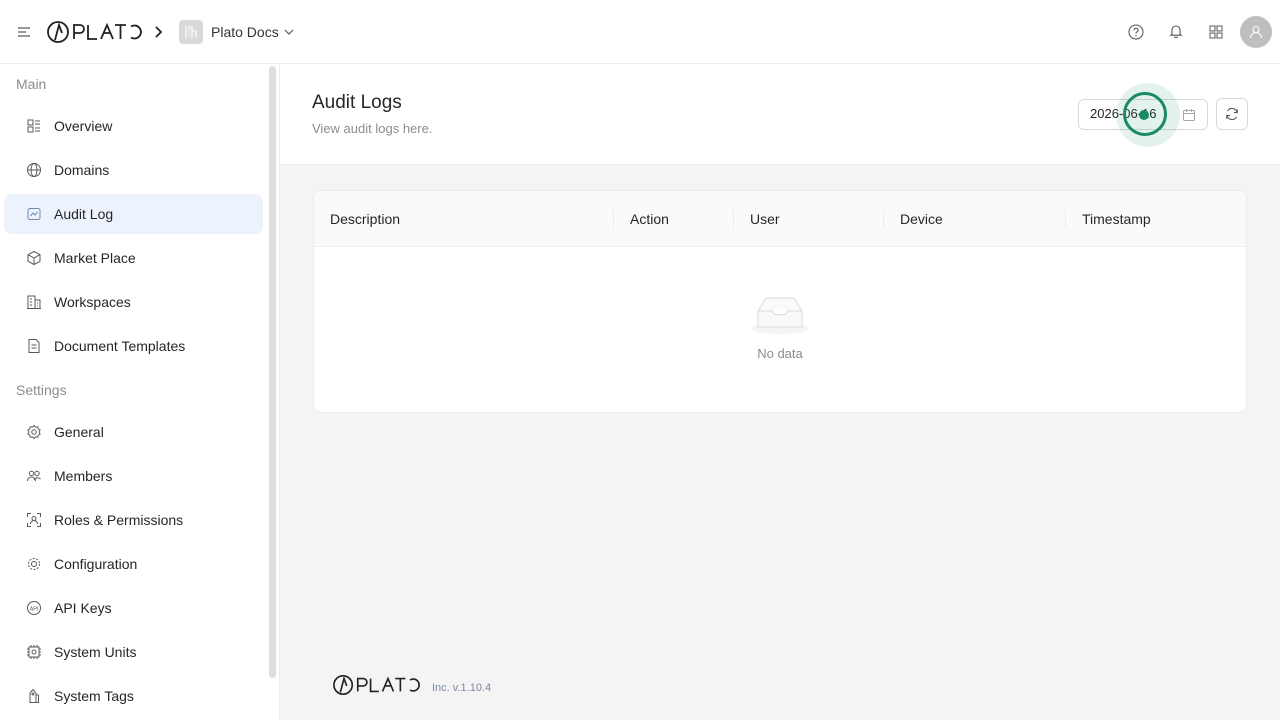 This screenshot has width=1280, height=720. What do you see at coordinates (133, 608) in the screenshot?
I see `sidebar-item-api-keys: API API Keys` at bounding box center [133, 608].